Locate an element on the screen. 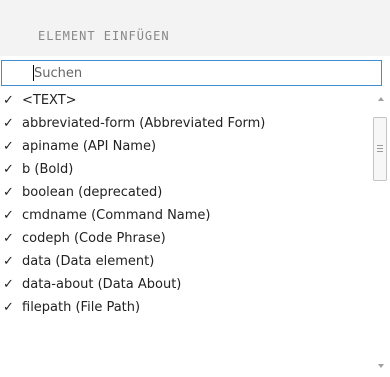 The width and height of the screenshot is (390, 377). list-item: ✓ data (Data element) is located at coordinates (186, 262).